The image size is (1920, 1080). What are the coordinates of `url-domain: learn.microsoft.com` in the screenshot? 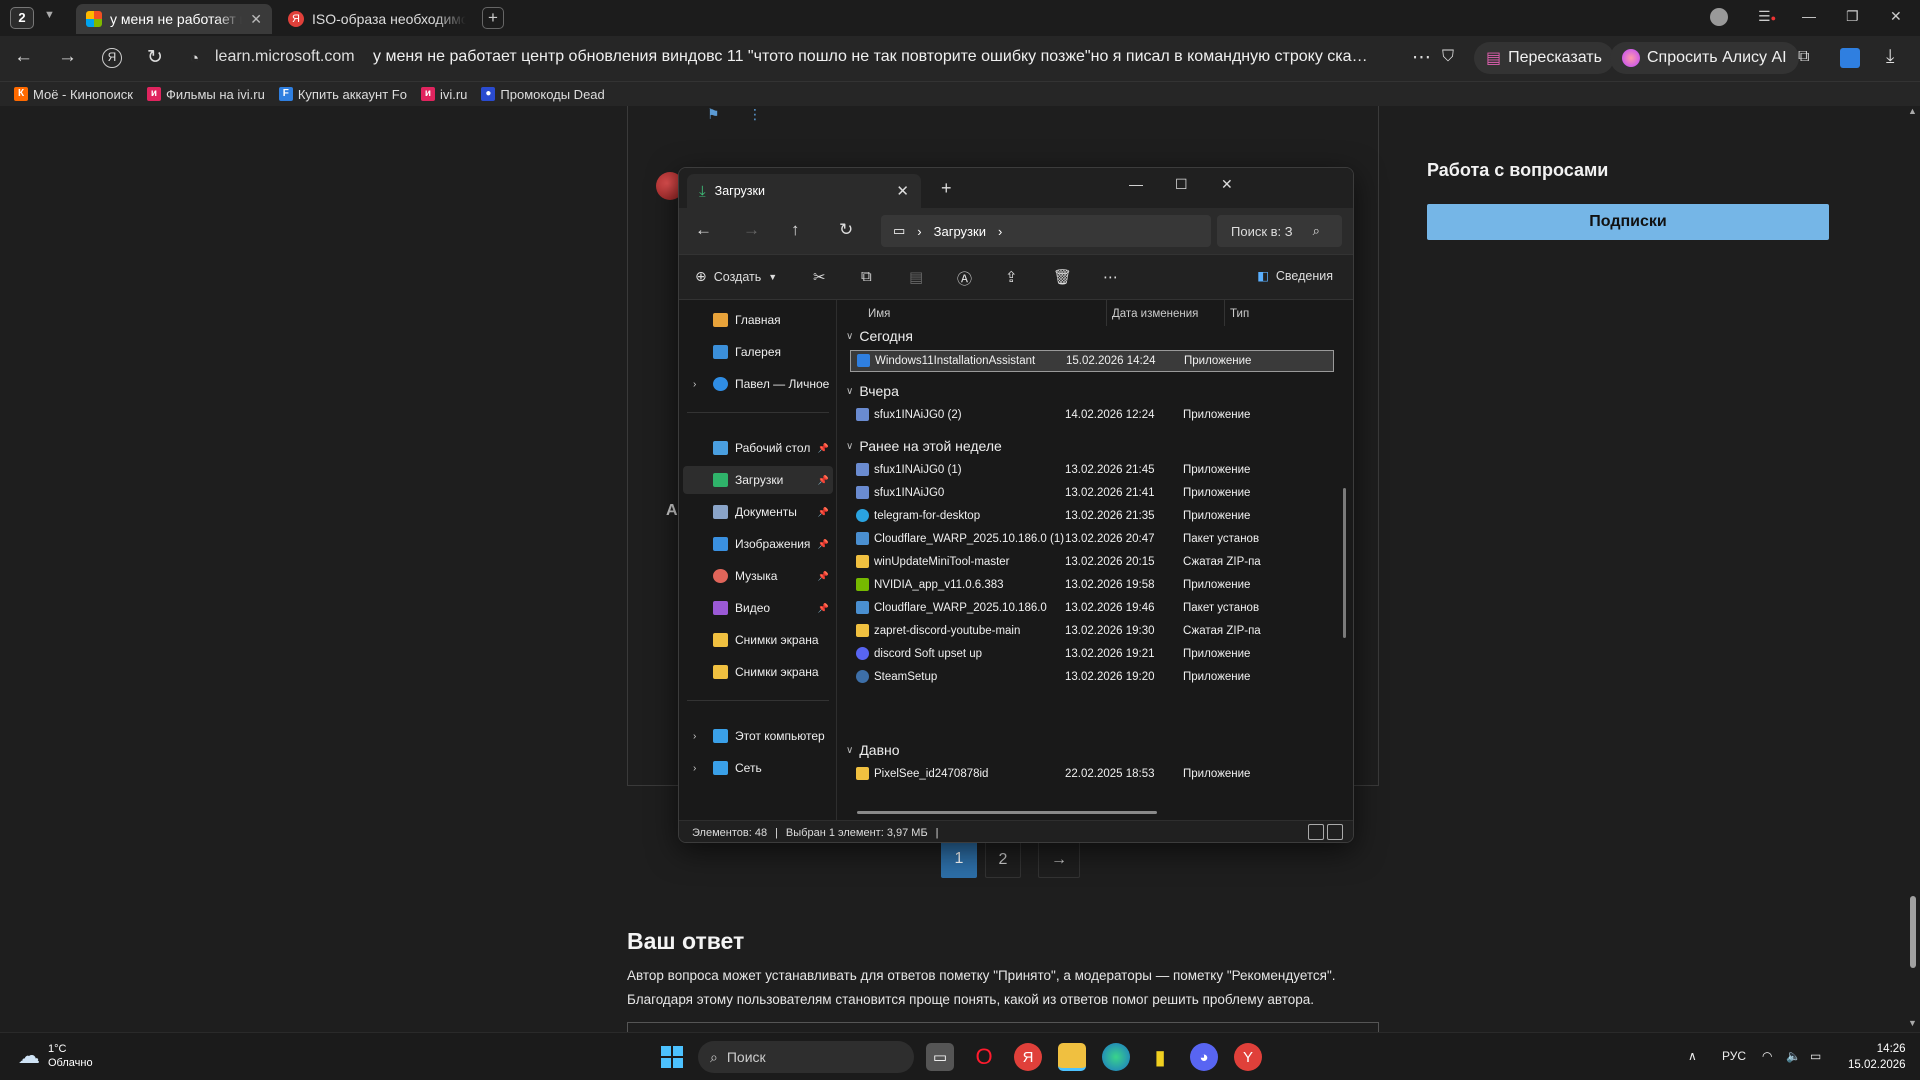 It's located at (285, 57).